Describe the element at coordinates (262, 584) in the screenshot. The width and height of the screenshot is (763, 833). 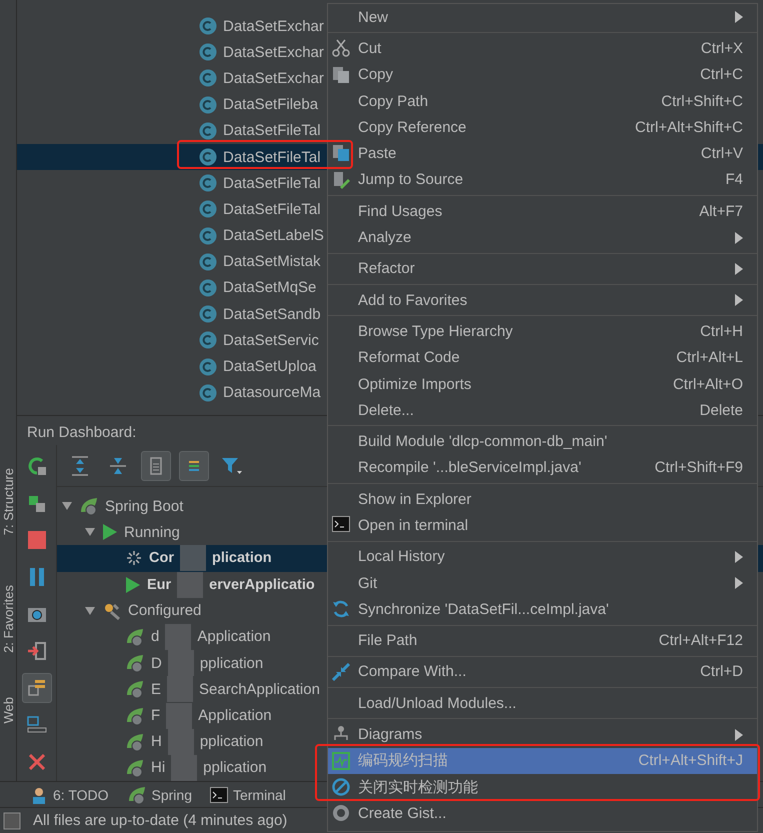
I see `app-name: erverApplicatio` at that location.